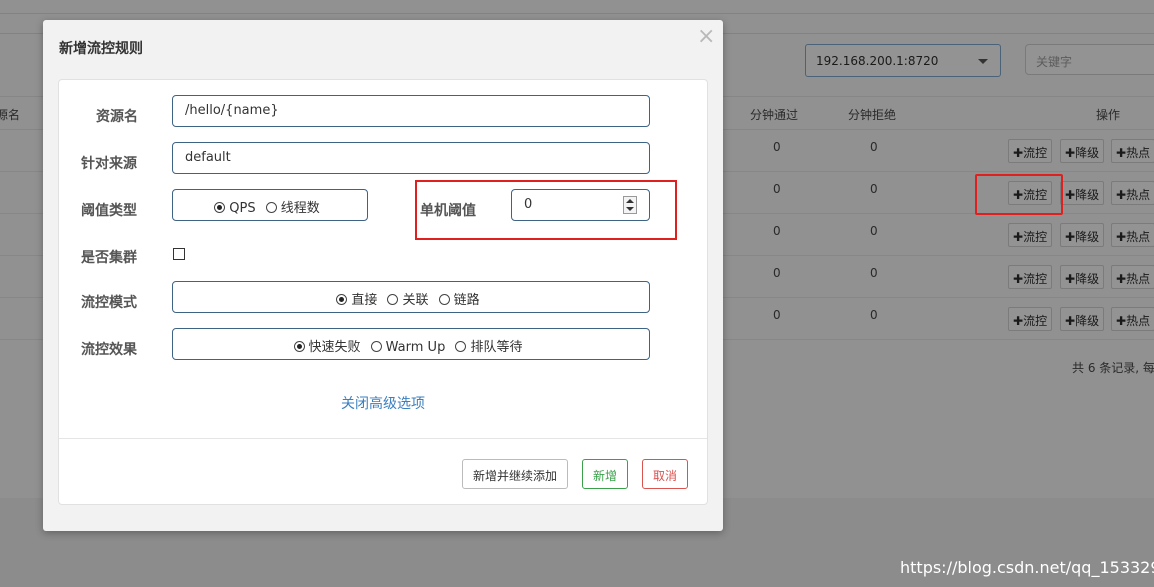 The height and width of the screenshot is (587, 1154). I want to click on cluster-checkbox, so click(179, 254).